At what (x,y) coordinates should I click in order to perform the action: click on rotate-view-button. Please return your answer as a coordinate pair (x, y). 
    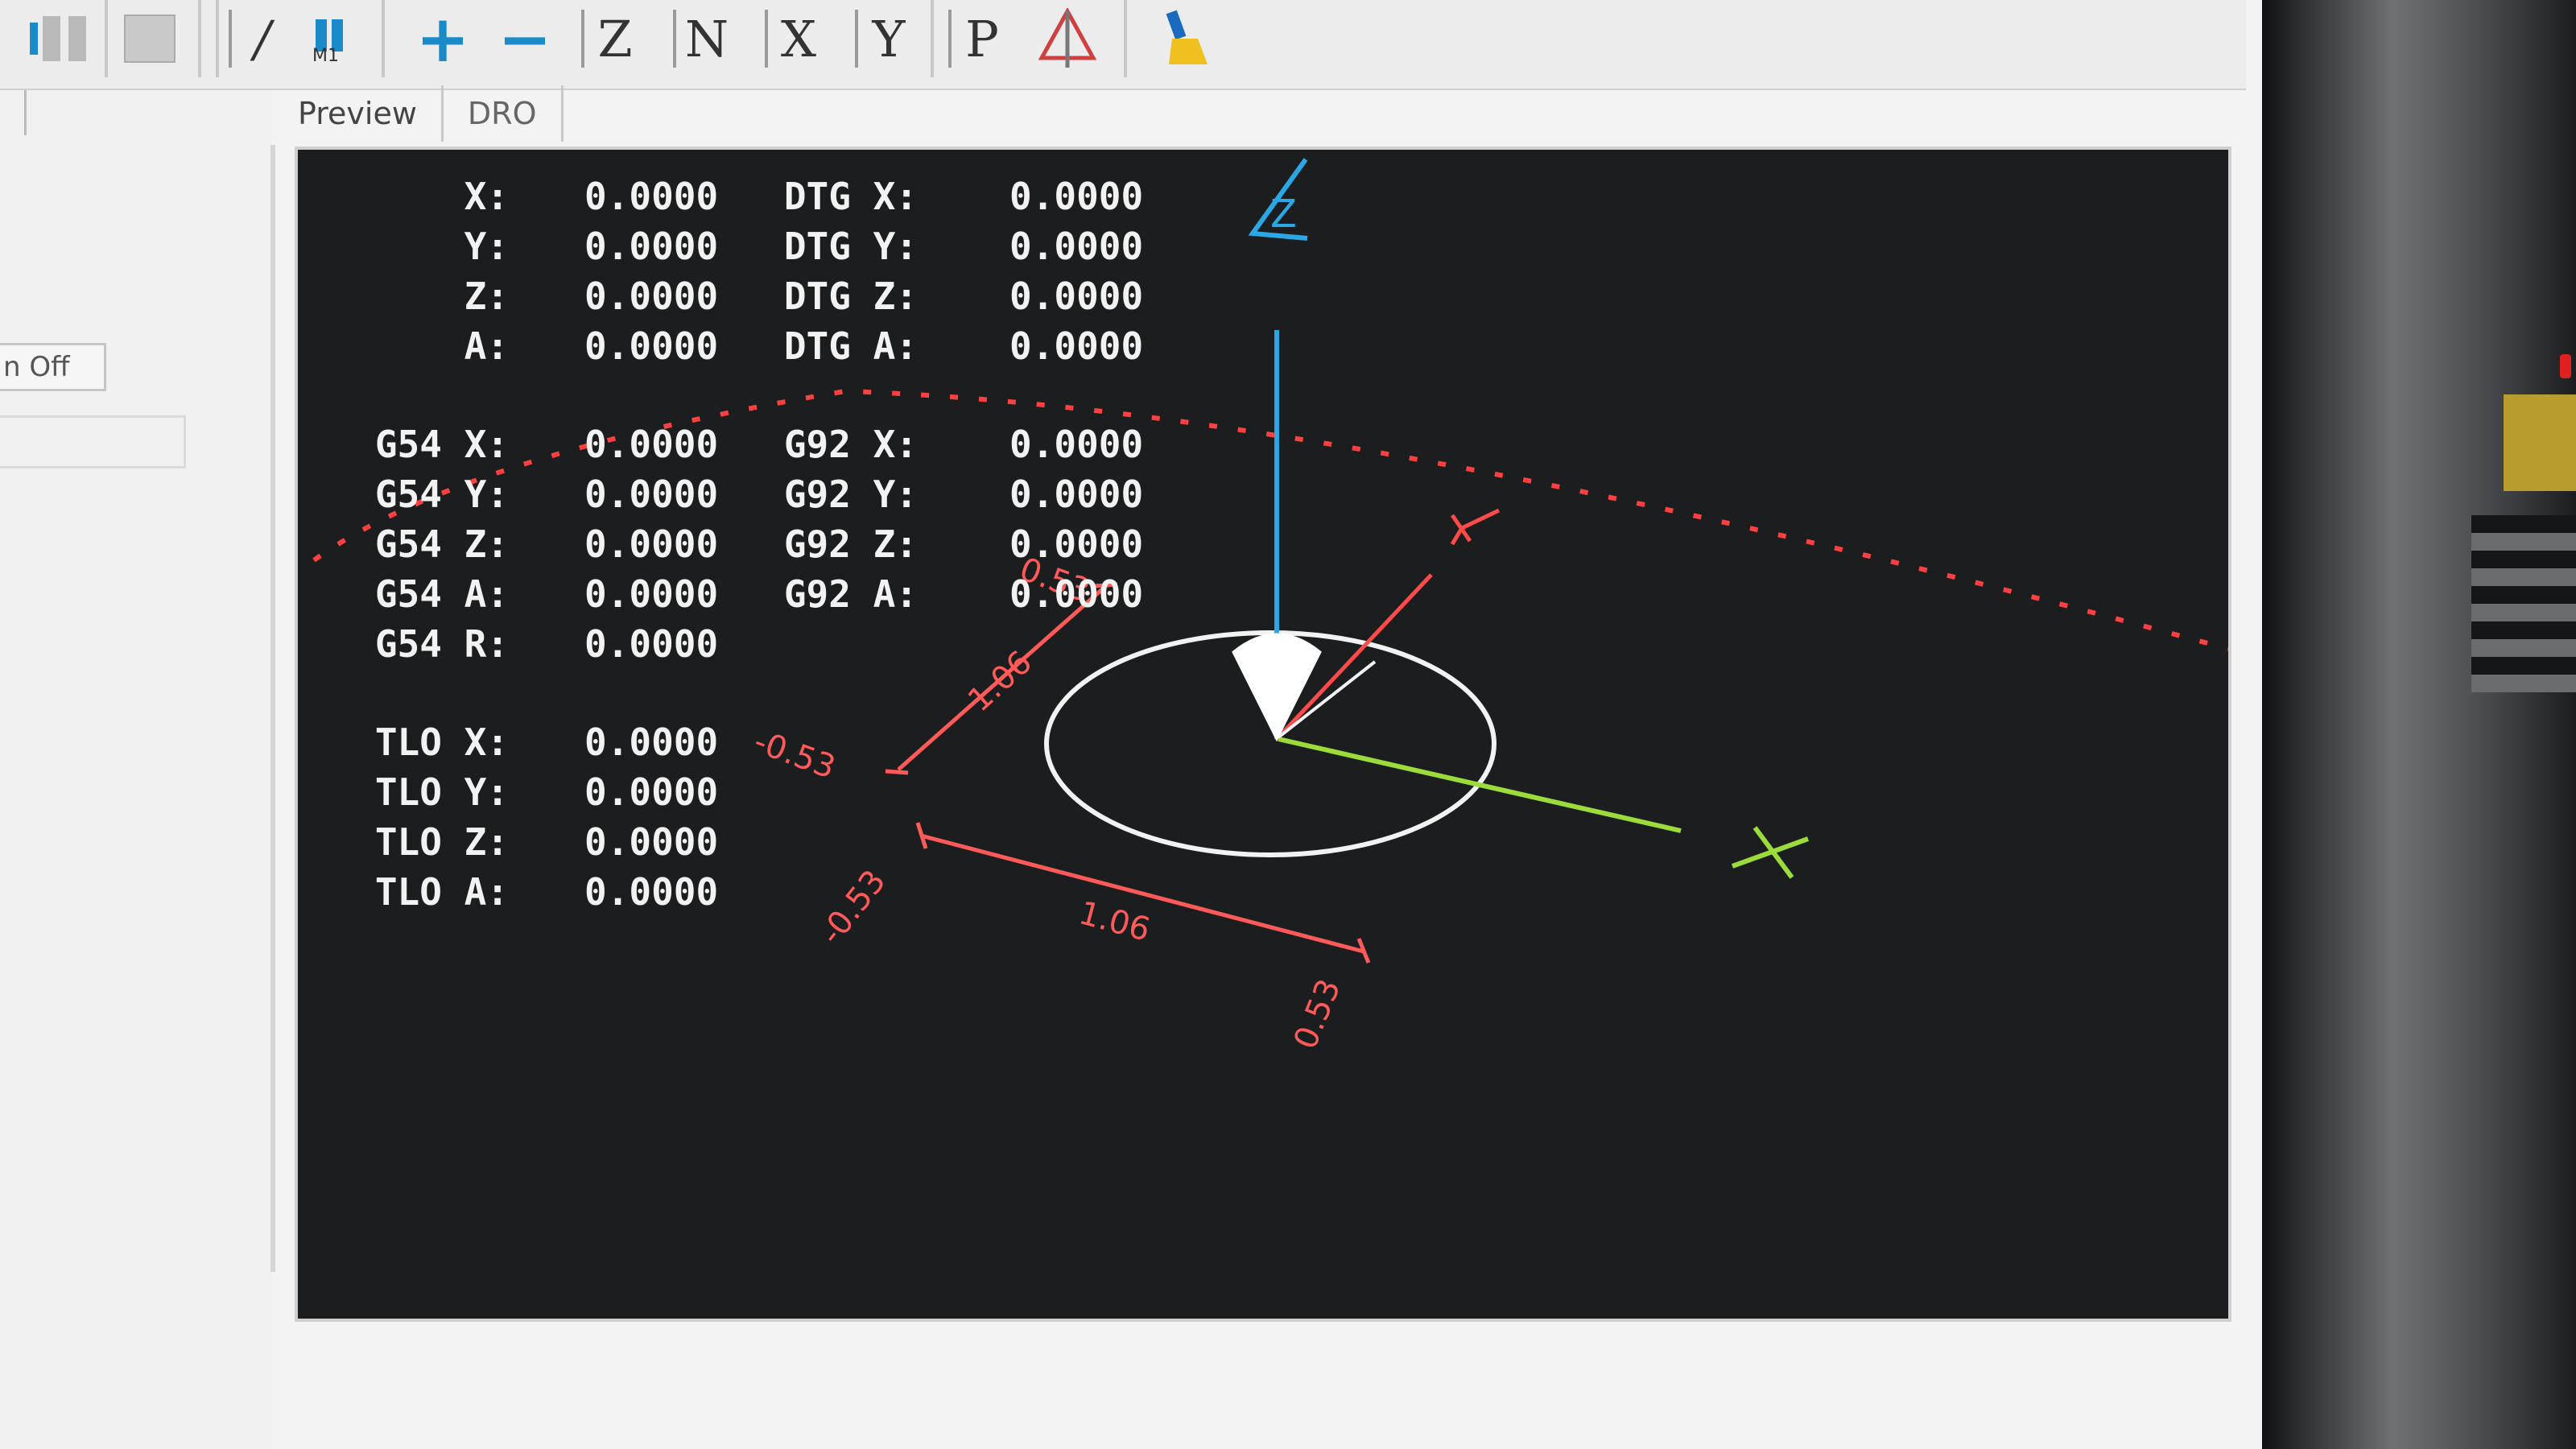
    Looking at the image, I should click on (1067, 38).